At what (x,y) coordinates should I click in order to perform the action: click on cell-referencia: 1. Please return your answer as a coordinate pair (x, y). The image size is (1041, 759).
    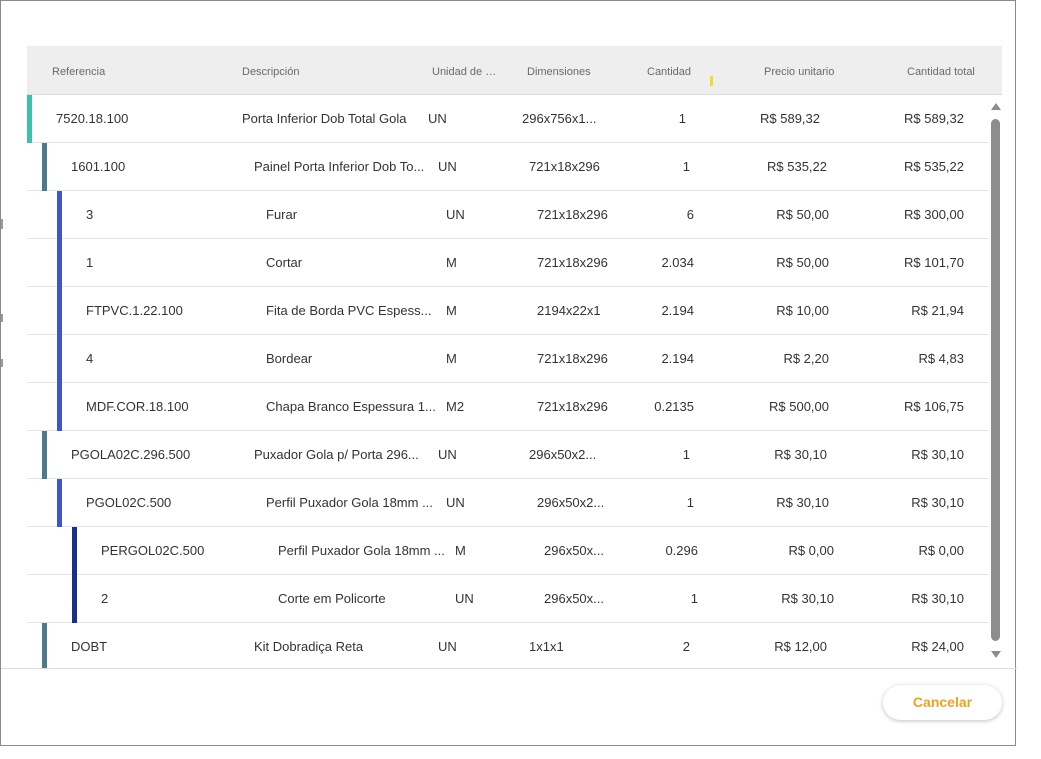
    Looking at the image, I should click on (90, 262).